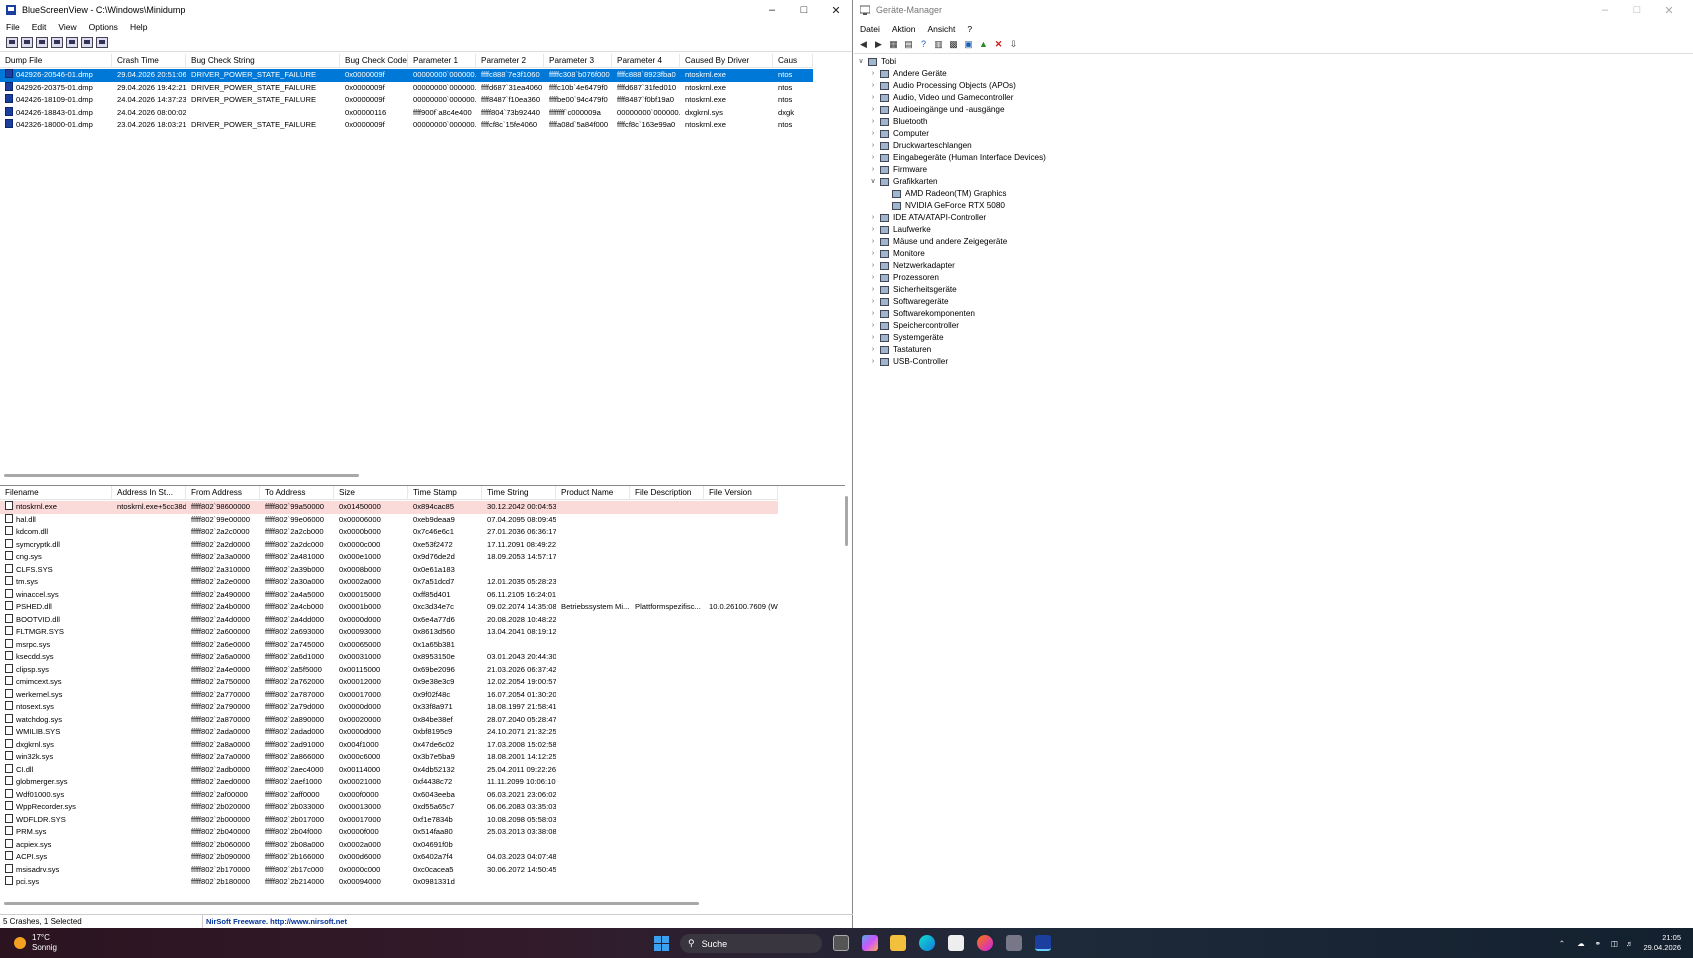 This screenshot has height=958, width=1693. What do you see at coordinates (985, 943) in the screenshot?
I see `firefox-icon` at bounding box center [985, 943].